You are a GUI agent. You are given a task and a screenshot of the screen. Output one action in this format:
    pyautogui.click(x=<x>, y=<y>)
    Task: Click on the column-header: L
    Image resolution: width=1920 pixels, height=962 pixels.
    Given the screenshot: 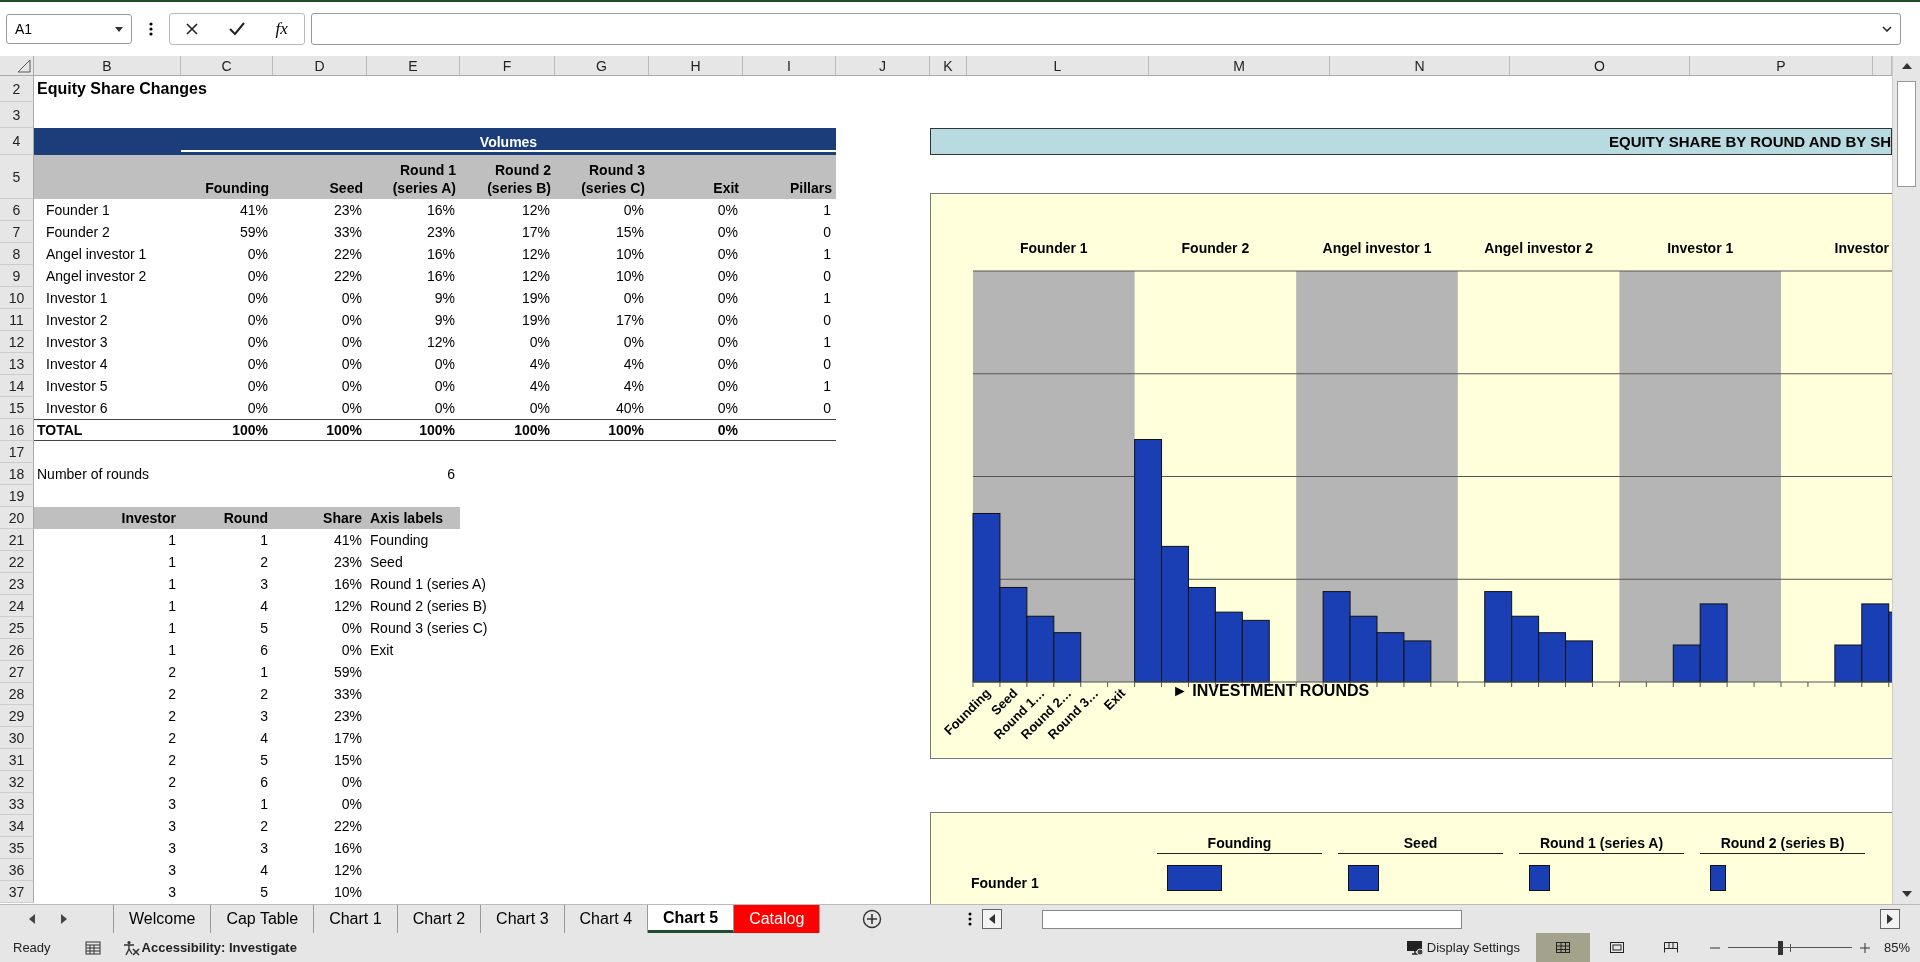 What is the action you would take?
    pyautogui.click(x=1058, y=65)
    